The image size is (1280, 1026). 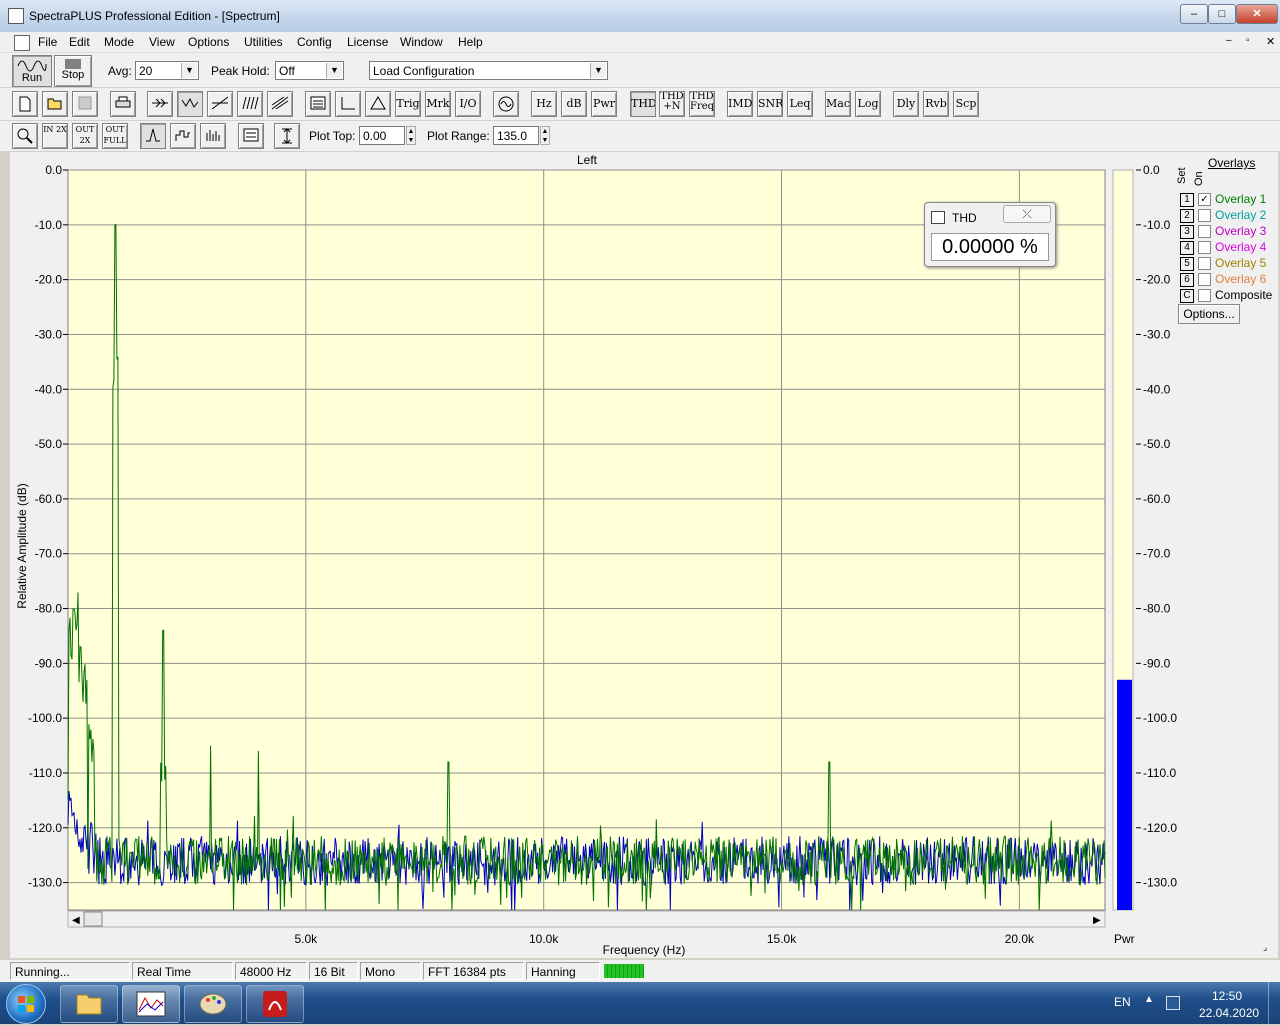 What do you see at coordinates (25, 104) in the screenshot?
I see `new-file-button` at bounding box center [25, 104].